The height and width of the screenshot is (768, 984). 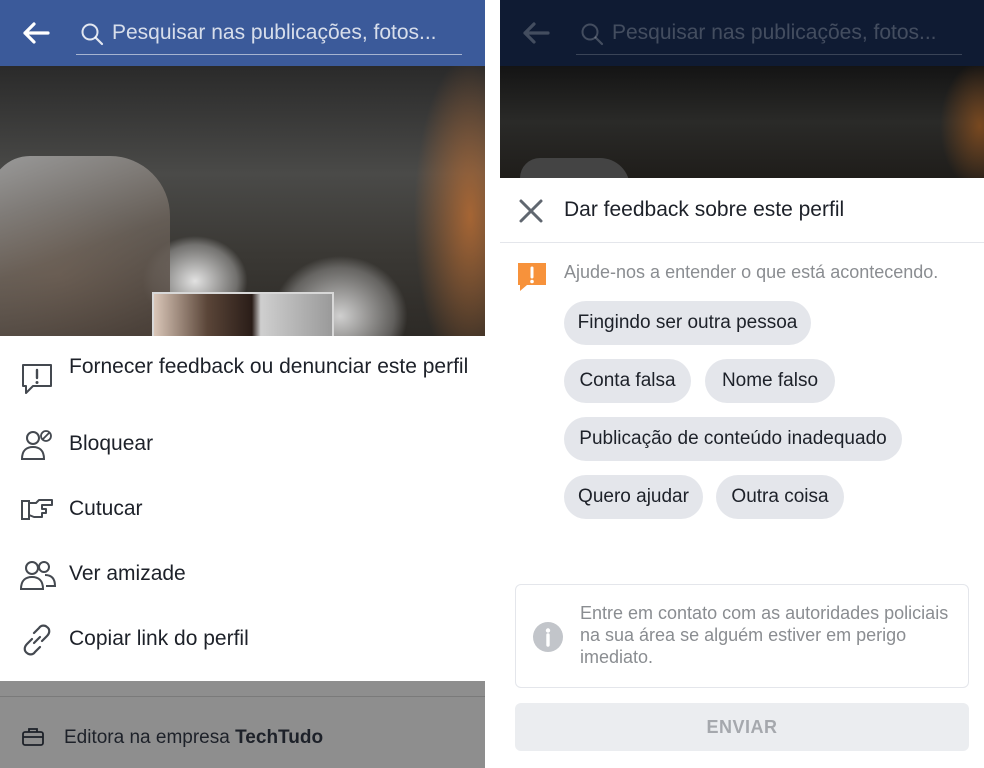 What do you see at coordinates (106, 508) in the screenshot?
I see `menu-item-label: Cutucar` at bounding box center [106, 508].